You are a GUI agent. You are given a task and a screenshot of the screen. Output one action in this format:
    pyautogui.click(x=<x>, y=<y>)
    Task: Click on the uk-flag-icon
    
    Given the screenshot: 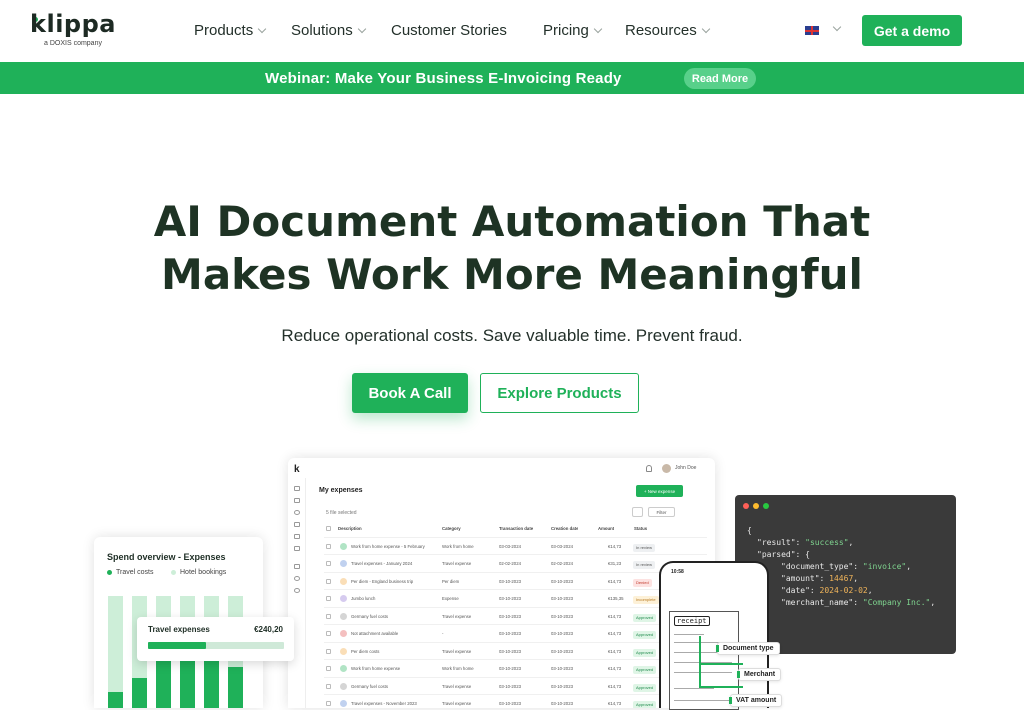 What is the action you would take?
    pyautogui.click(x=812, y=30)
    